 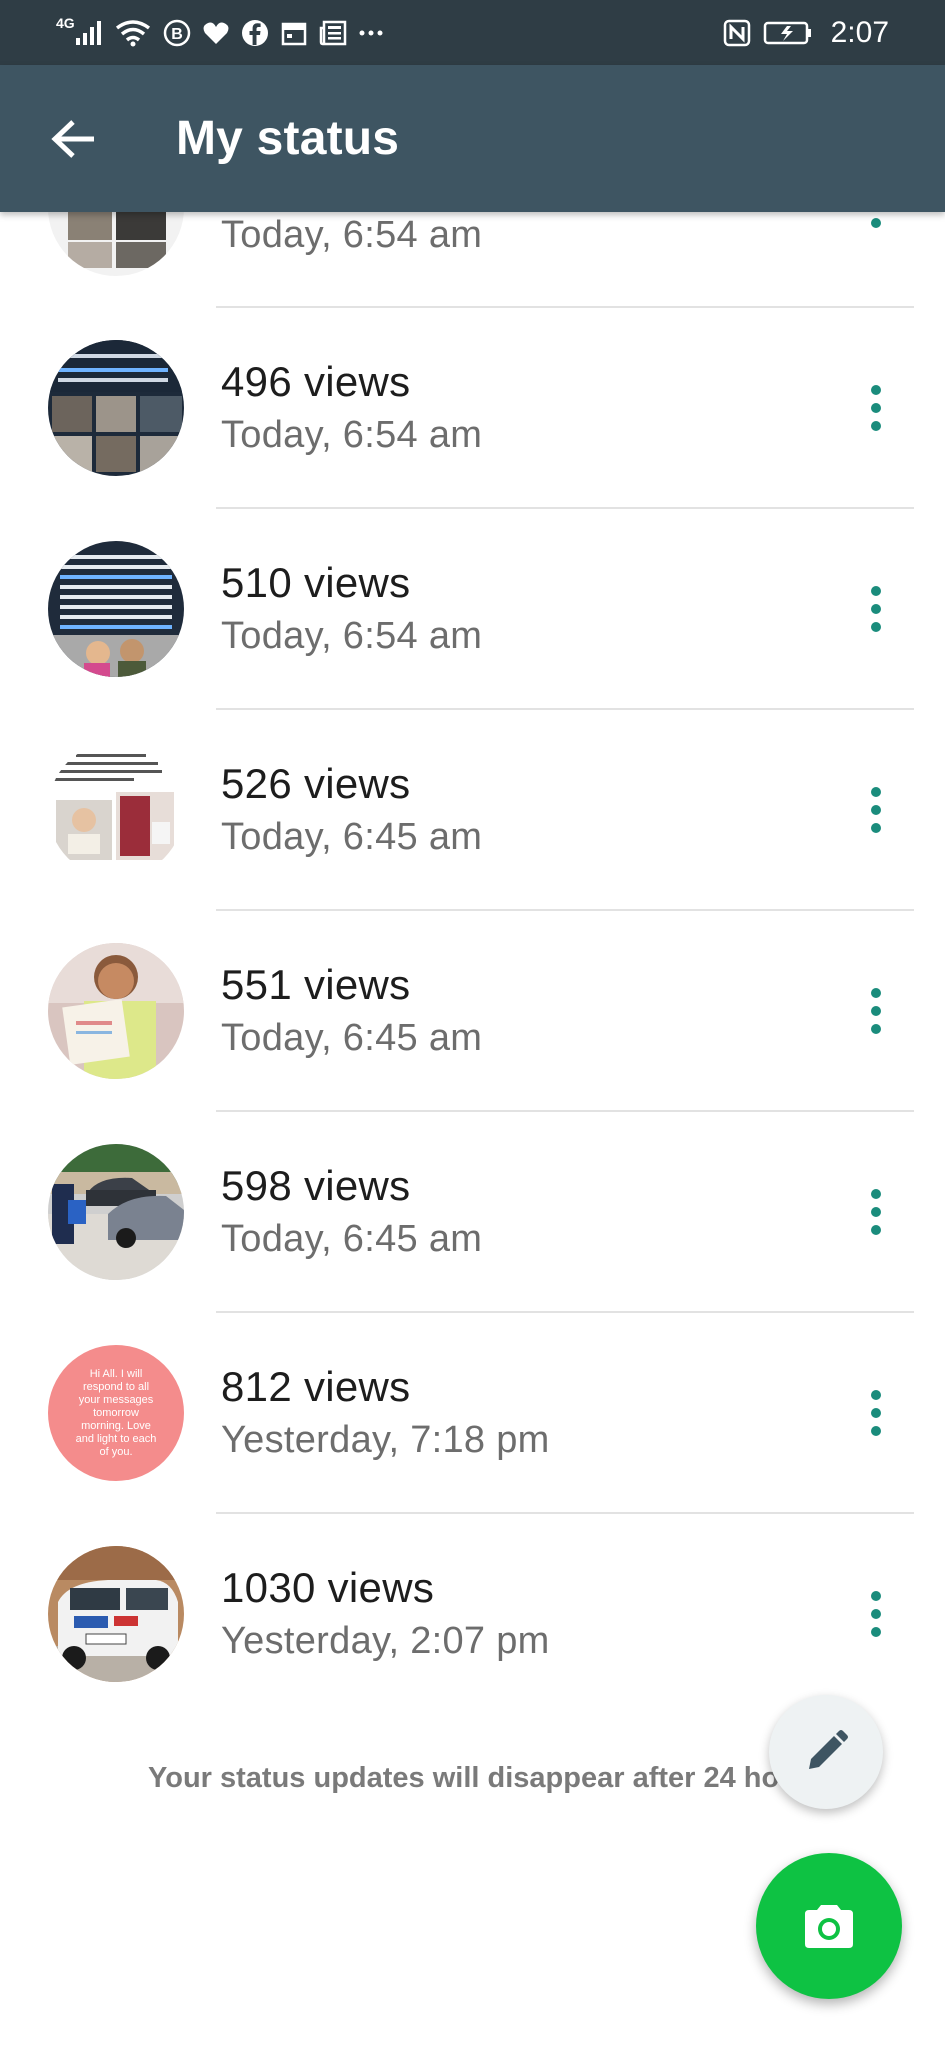 What do you see at coordinates (79, 30) in the screenshot?
I see `signal-icon: 4G` at bounding box center [79, 30].